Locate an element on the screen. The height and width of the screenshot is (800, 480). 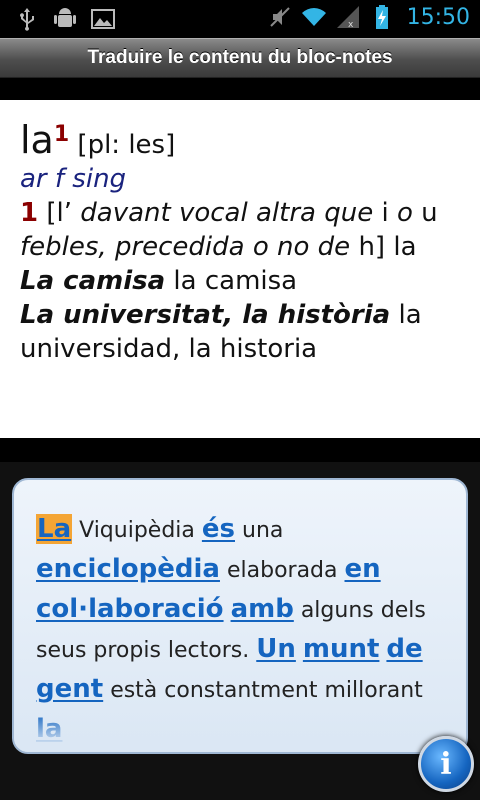
gallery-icon is located at coordinates (103, 19).